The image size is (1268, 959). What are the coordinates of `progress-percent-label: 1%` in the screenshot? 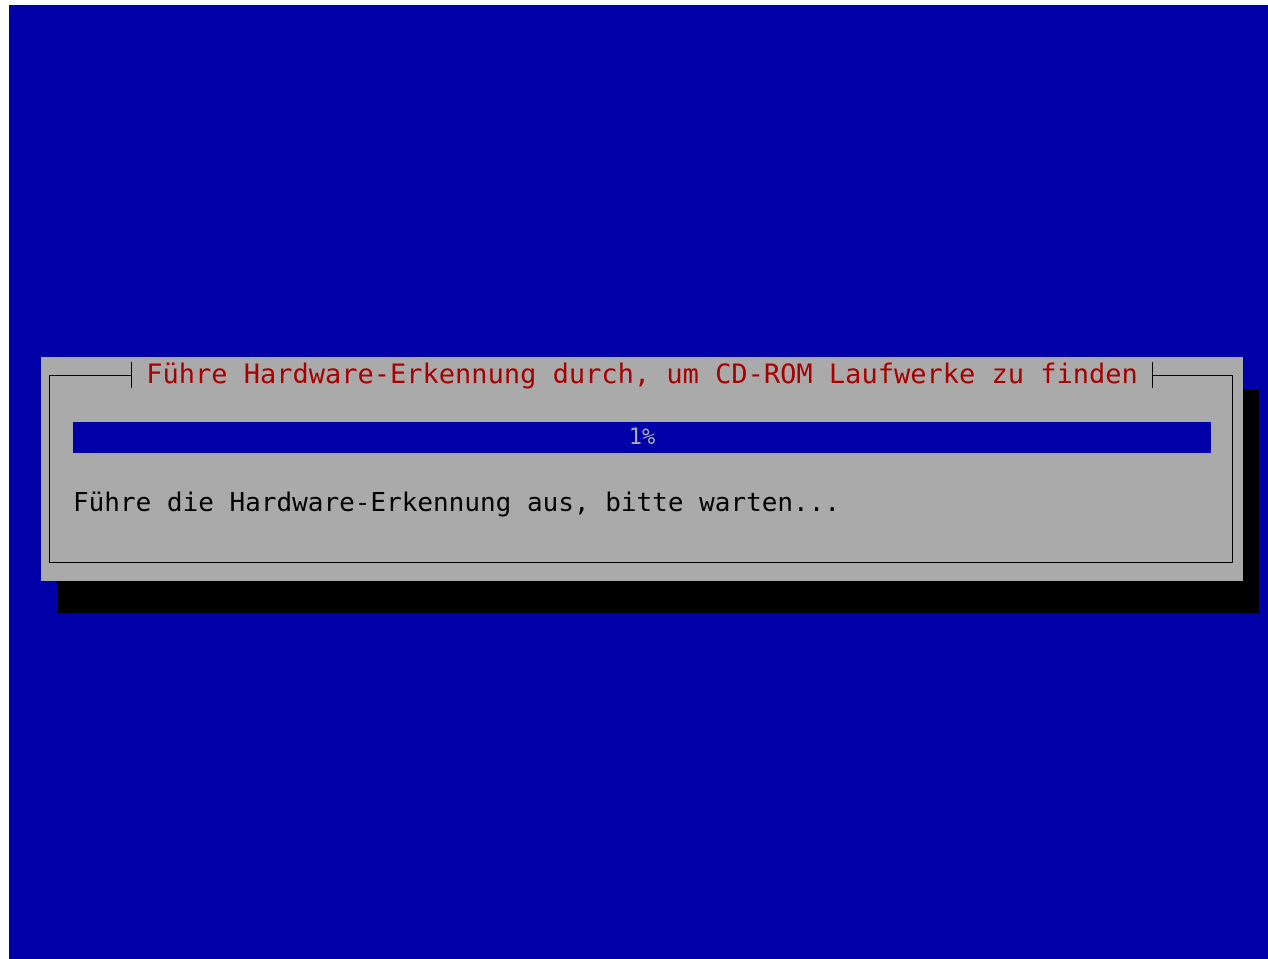 It's located at (642, 437).